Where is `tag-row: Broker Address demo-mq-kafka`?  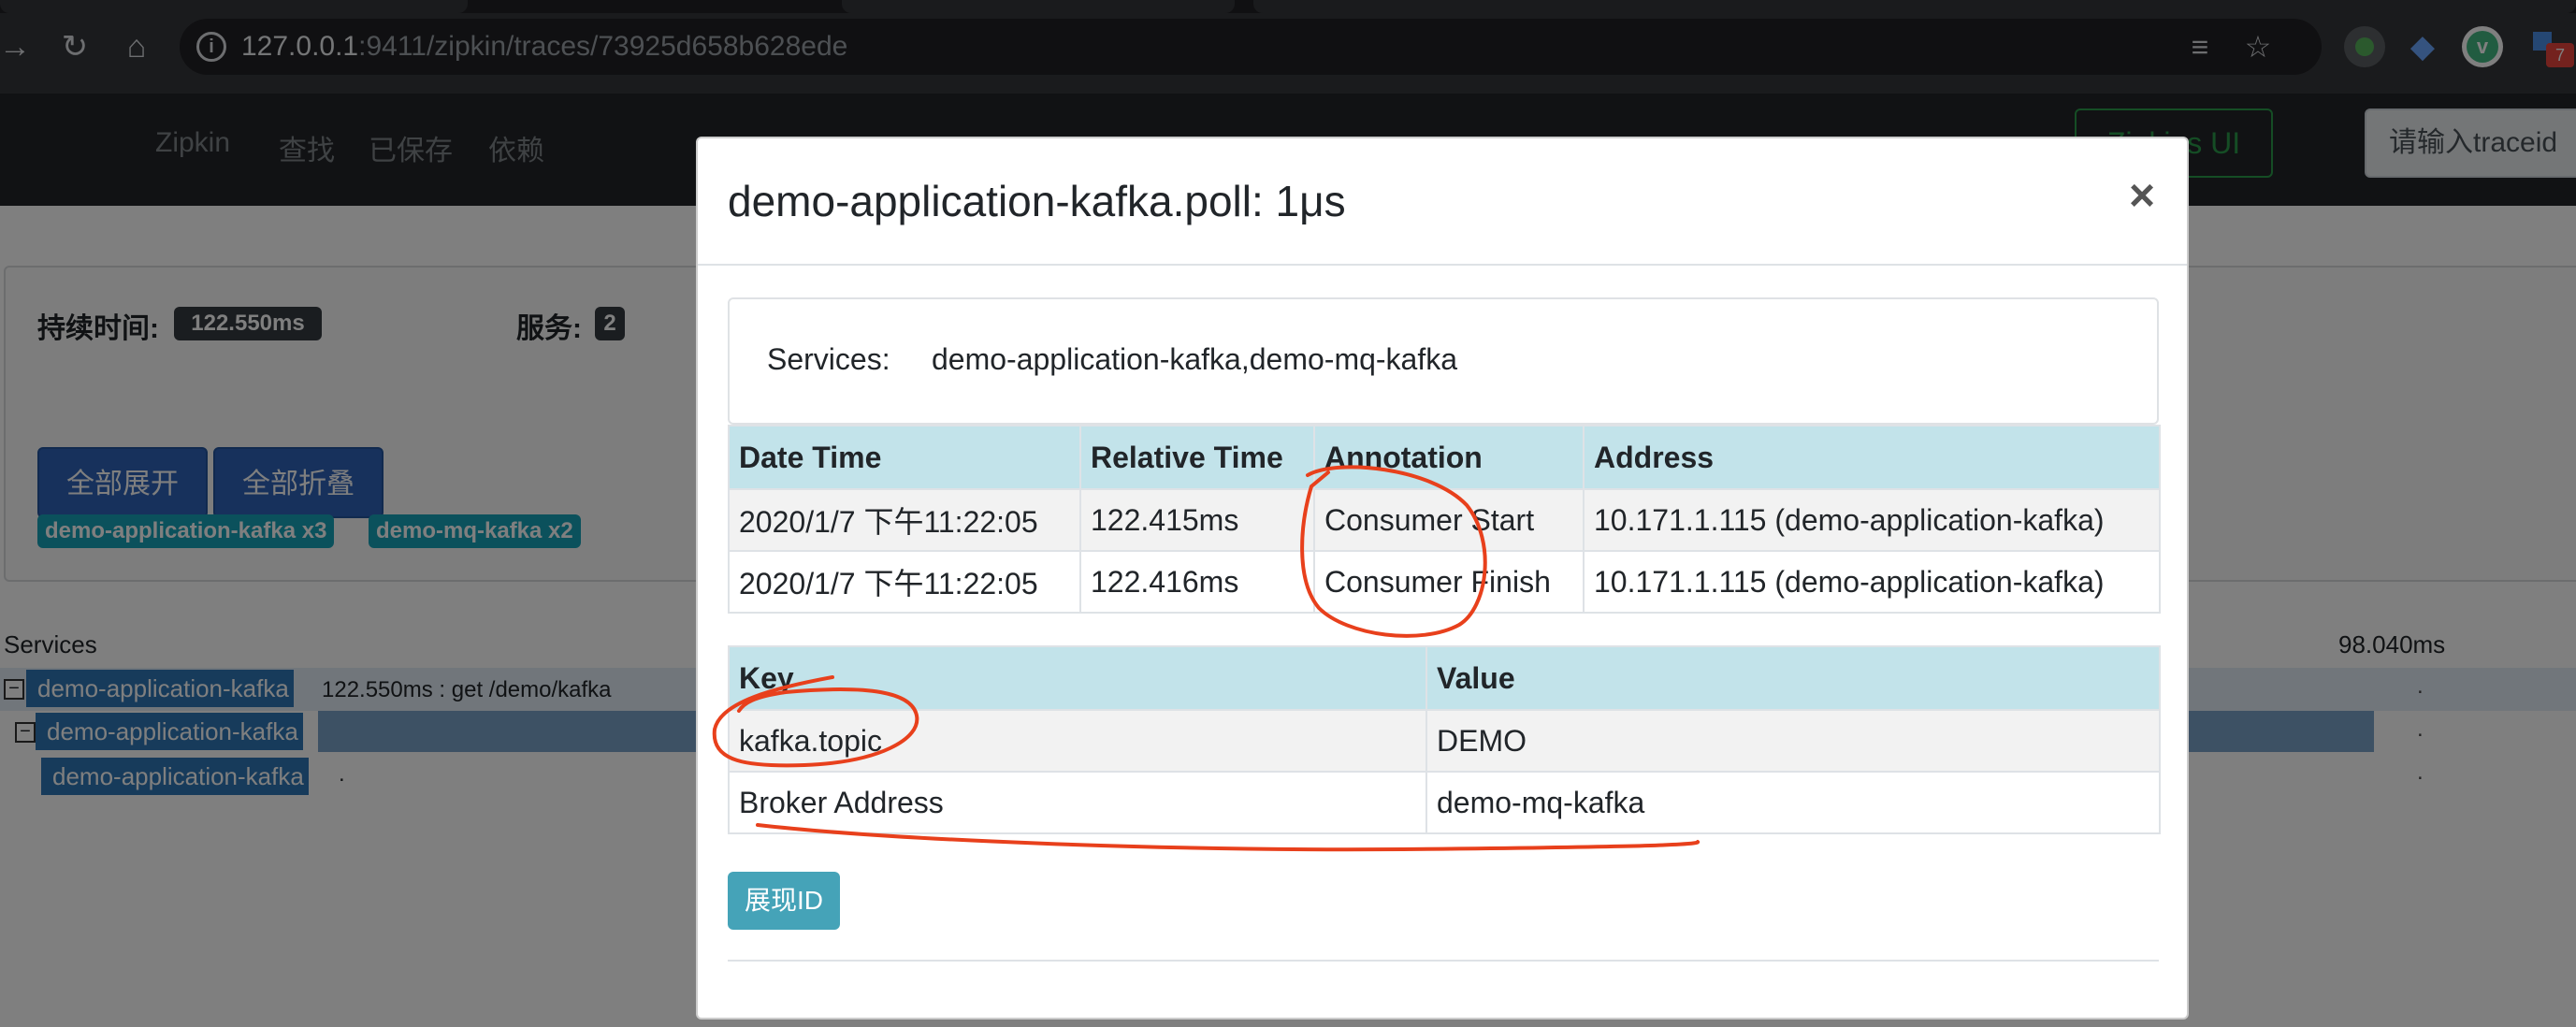
tag-row: Broker Address demo-mq-kafka is located at coordinates (1444, 802).